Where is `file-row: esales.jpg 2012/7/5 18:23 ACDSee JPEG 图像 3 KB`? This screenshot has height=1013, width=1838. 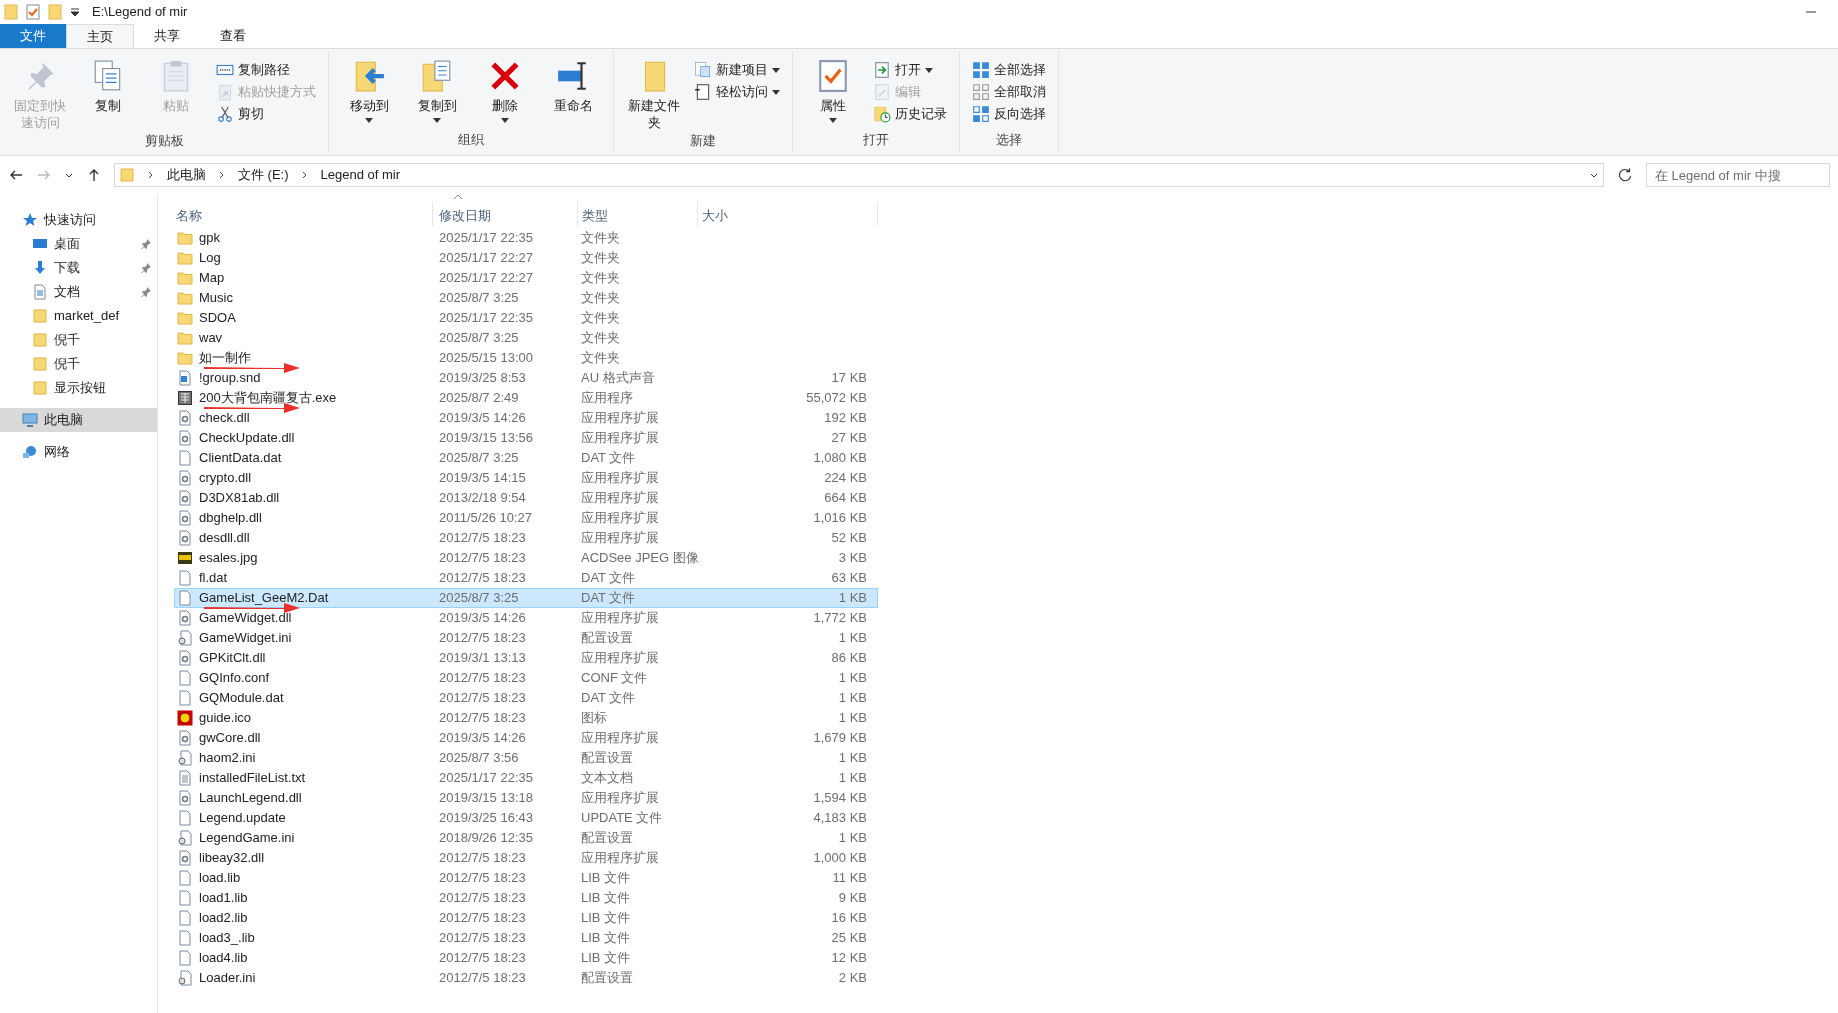 file-row: esales.jpg 2012/7/5 18:23 ACDSee JPEG 图像 3 KB is located at coordinates (526, 558).